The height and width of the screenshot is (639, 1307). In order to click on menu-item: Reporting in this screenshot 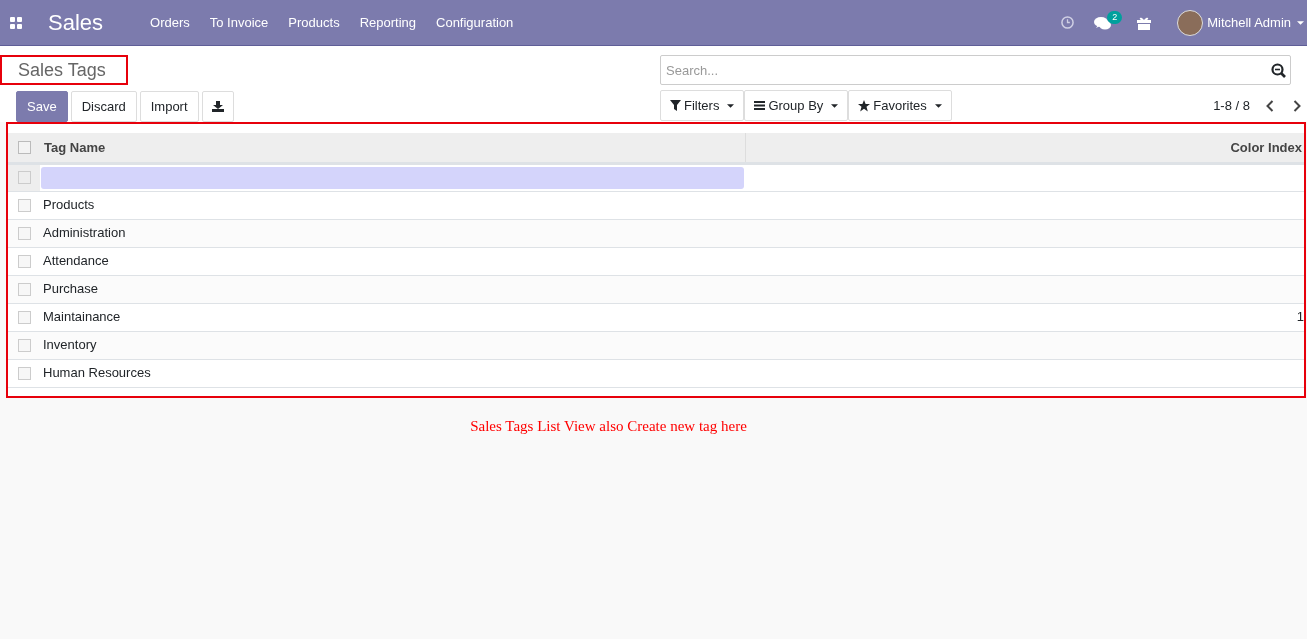, I will do `click(387, 22)`.